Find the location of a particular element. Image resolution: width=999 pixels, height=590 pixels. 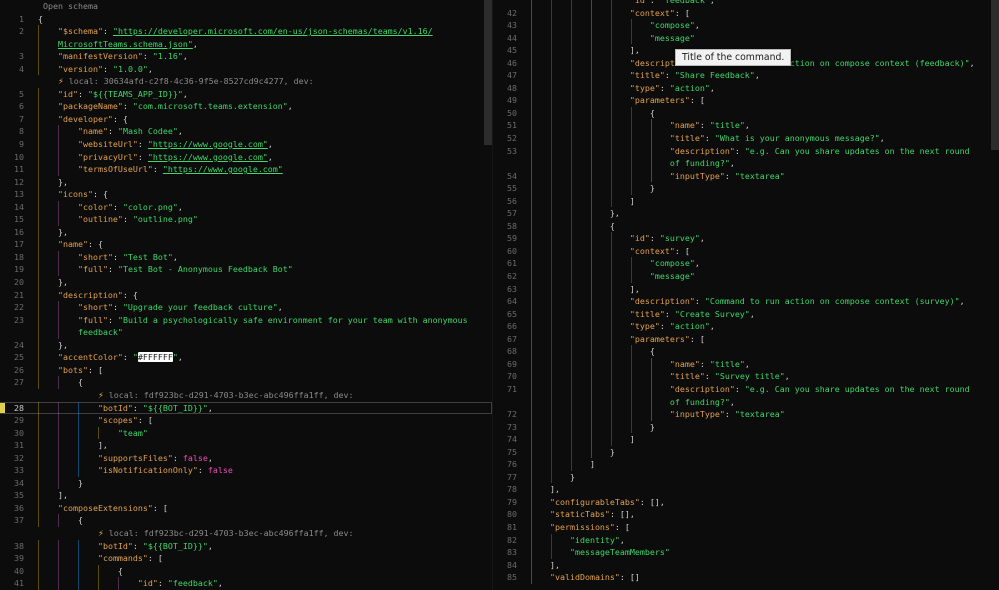

code-row: 77 } is located at coordinates (746, 477).